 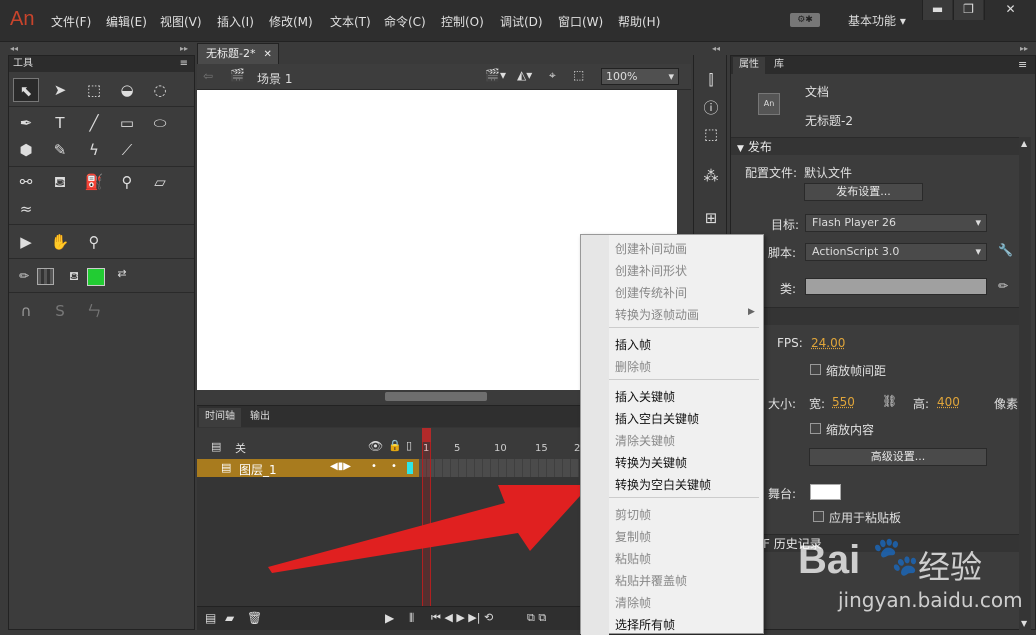 What do you see at coordinates (127, 123) in the screenshot?
I see `rectangle-tool-icon: ▭` at bounding box center [127, 123].